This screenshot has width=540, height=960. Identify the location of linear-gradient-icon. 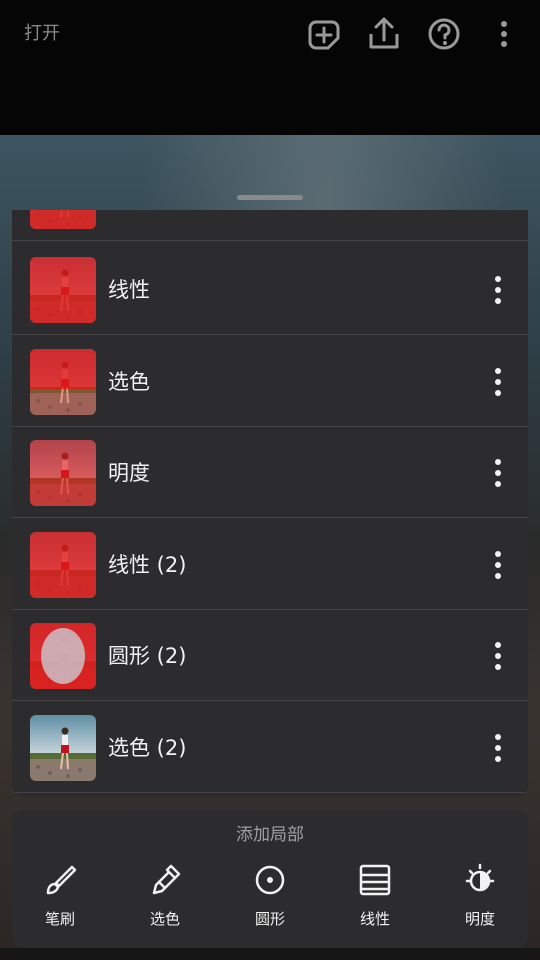
(375, 880).